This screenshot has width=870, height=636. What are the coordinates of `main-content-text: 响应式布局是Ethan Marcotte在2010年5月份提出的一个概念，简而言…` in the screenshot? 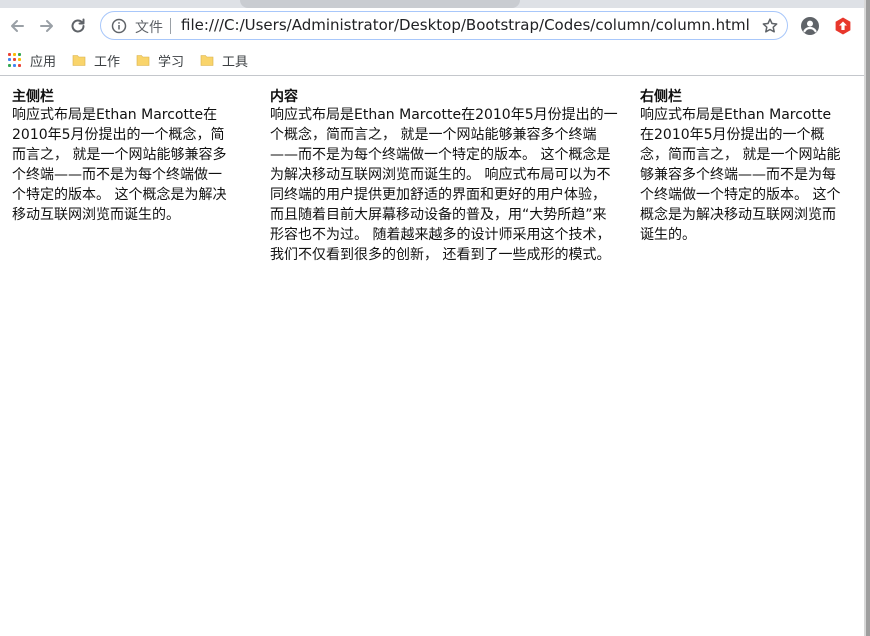 It's located at (444, 185).